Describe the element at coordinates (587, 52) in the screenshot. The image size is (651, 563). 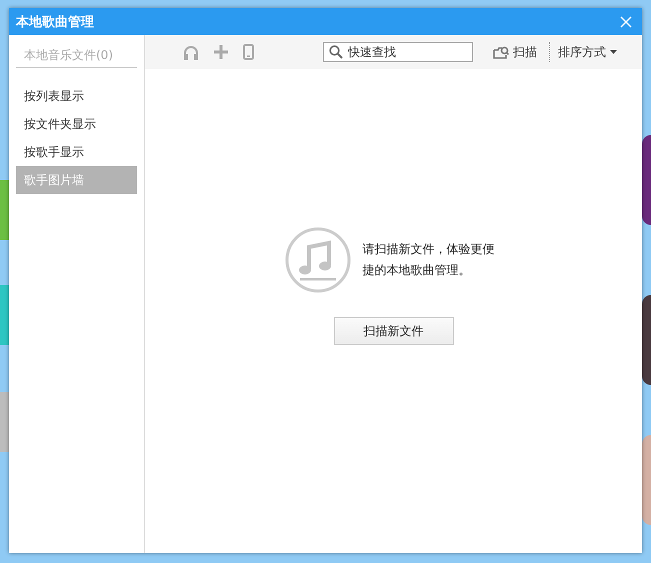
I see `sort-dropdown: 排序方式` at that location.